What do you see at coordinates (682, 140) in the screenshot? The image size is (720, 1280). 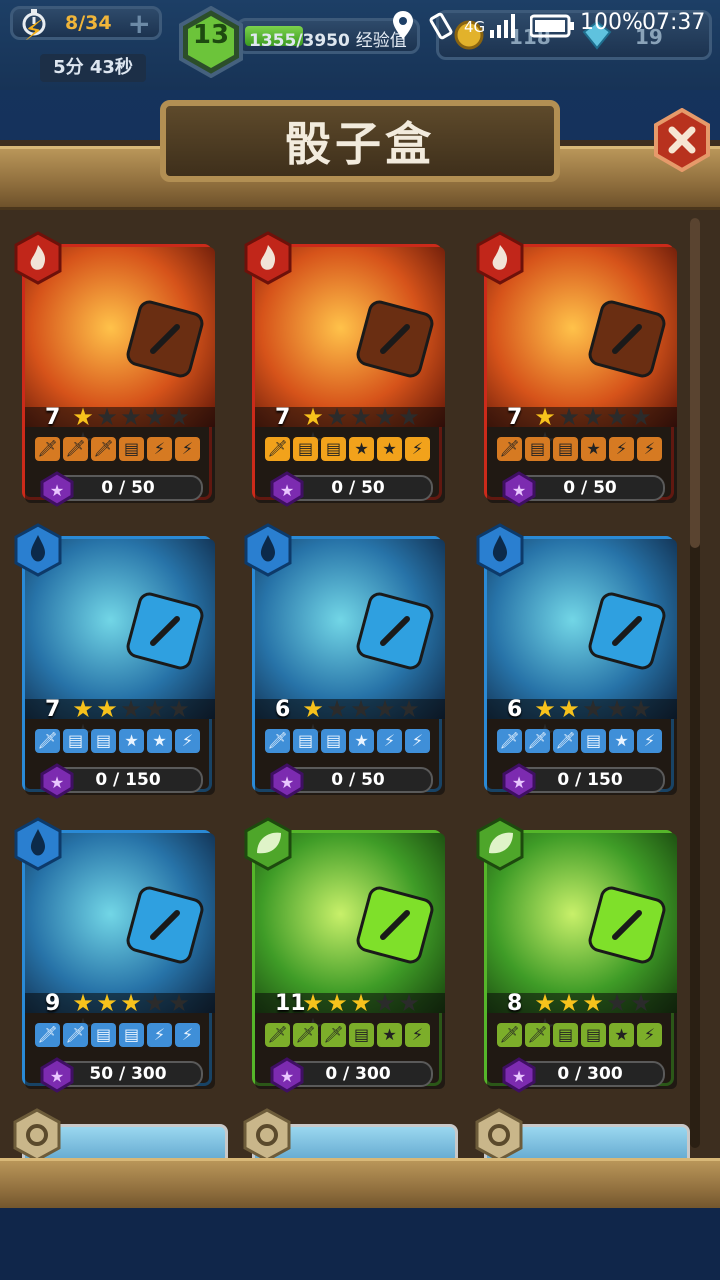 I see `close-button` at bounding box center [682, 140].